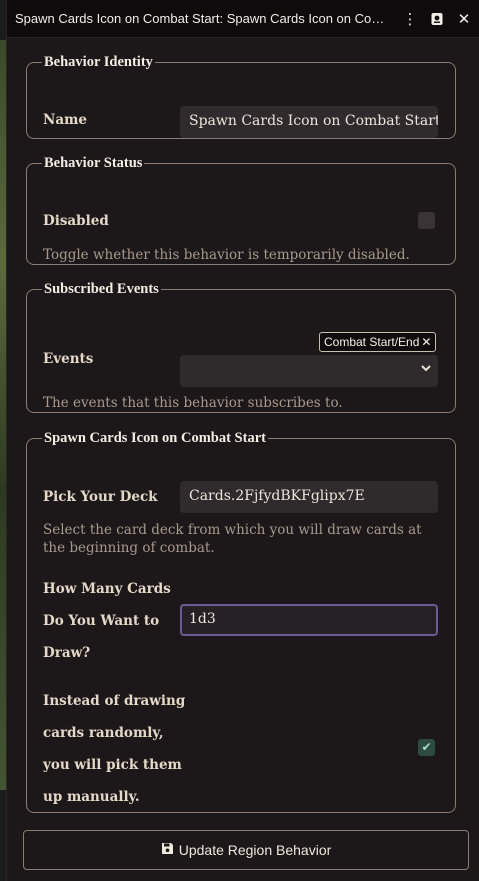  I want to click on window-title: Spawn Cards Icon on Combat Start, so click(205, 18).